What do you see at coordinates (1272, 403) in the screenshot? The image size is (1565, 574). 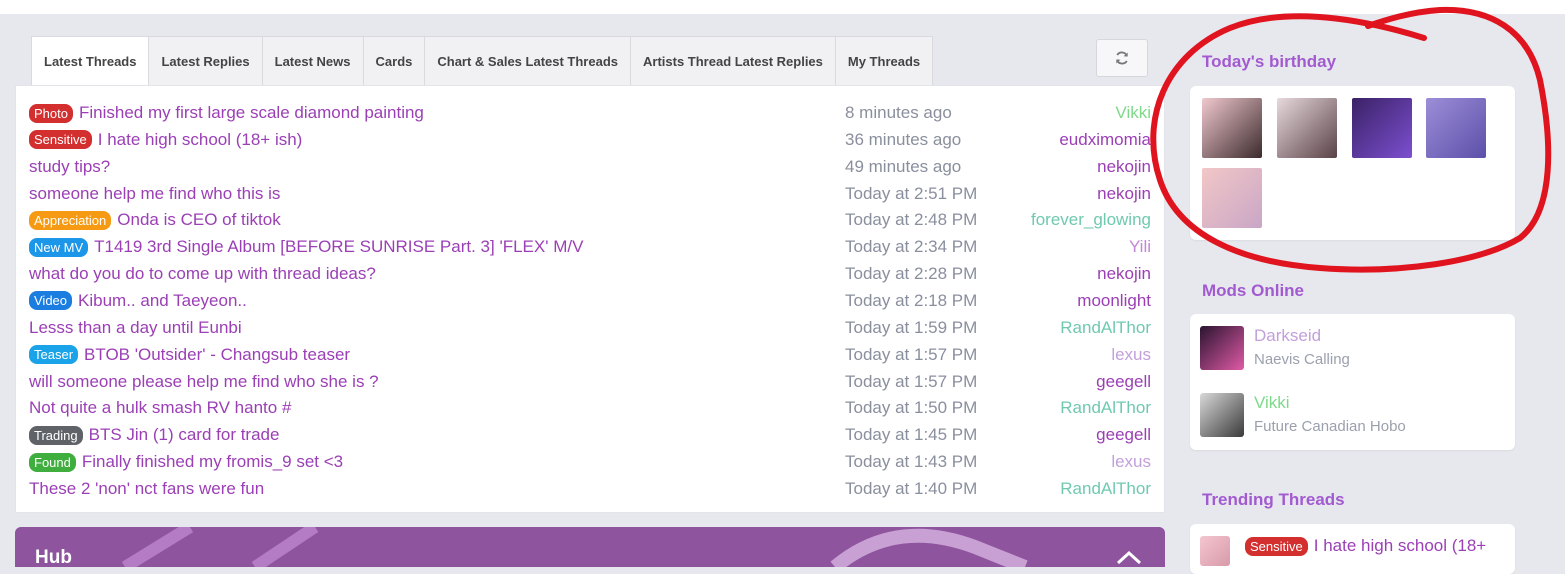 I see `mod-name-vikki: Vikki` at bounding box center [1272, 403].